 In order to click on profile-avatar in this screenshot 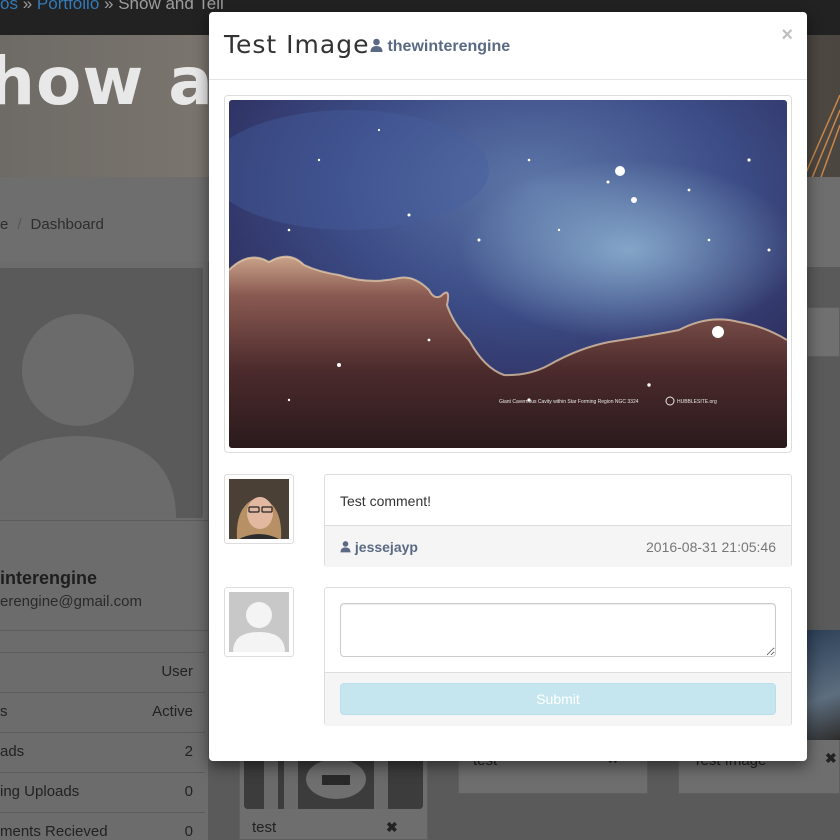, I will do `click(101, 393)`.